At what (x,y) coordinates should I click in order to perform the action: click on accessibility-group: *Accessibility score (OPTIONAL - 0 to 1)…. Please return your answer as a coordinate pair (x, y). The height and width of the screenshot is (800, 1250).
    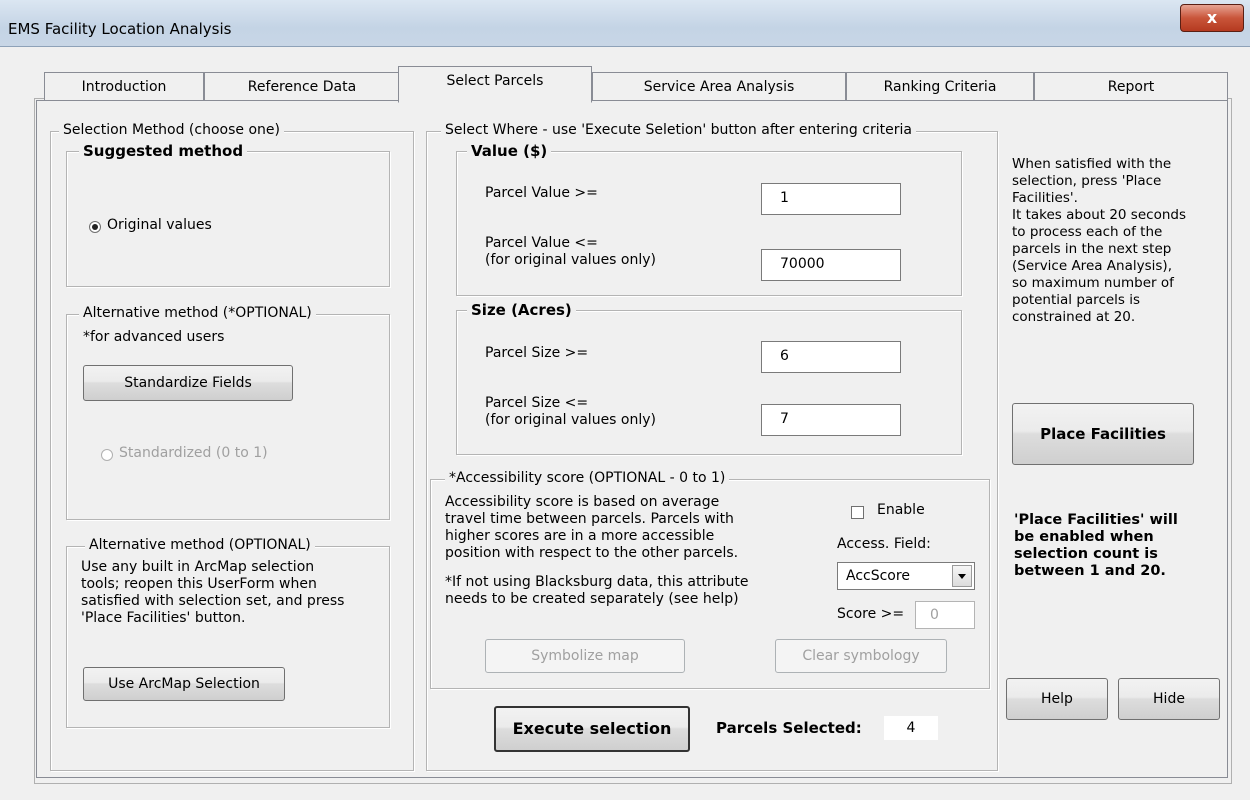
    Looking at the image, I should click on (710, 579).